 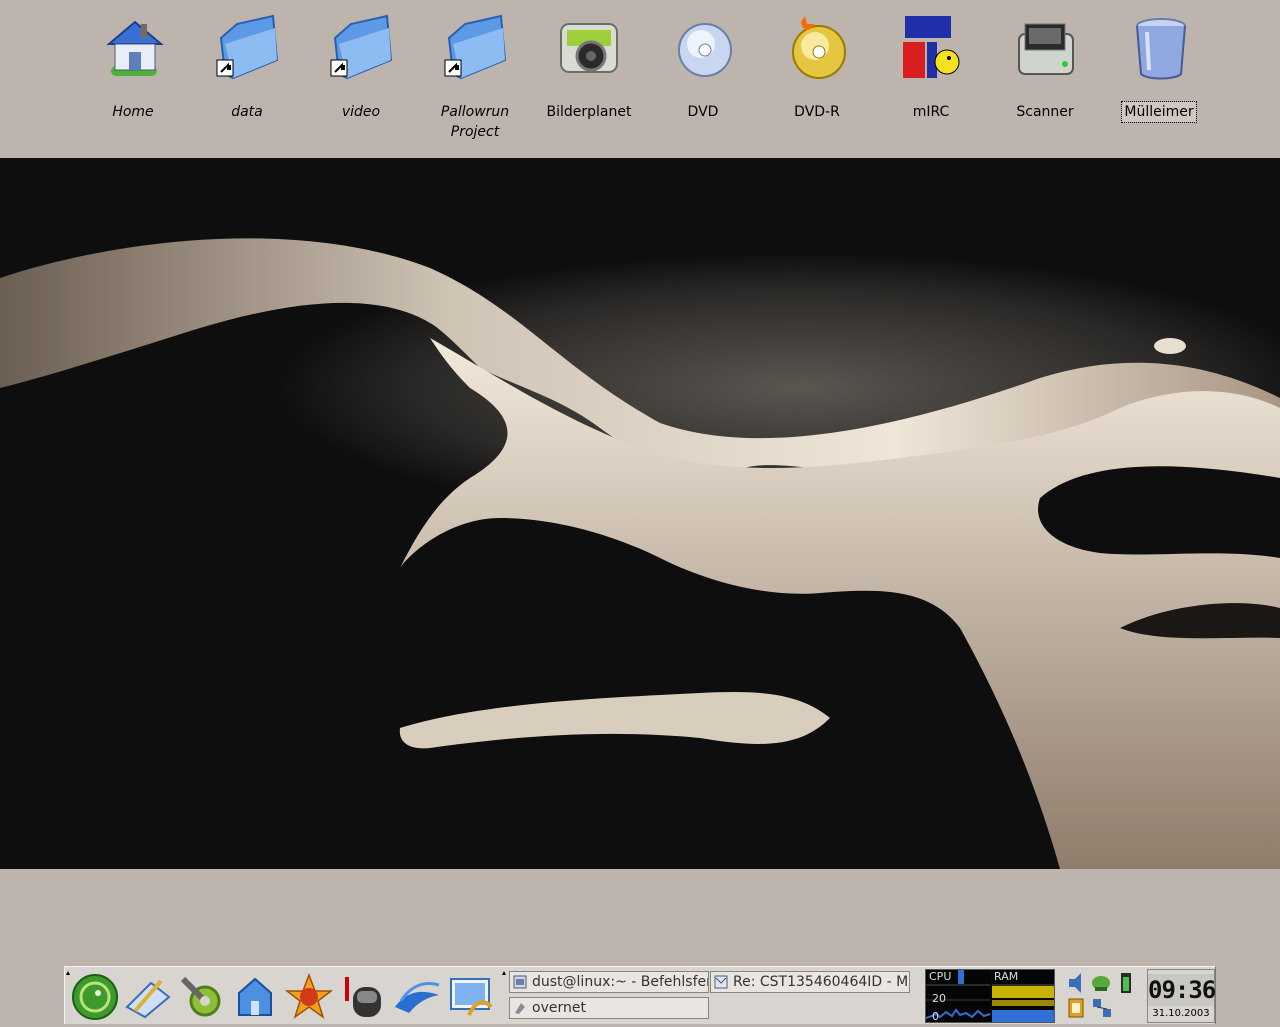 I want to click on network-connections-icon, so click(x=1102, y=1008).